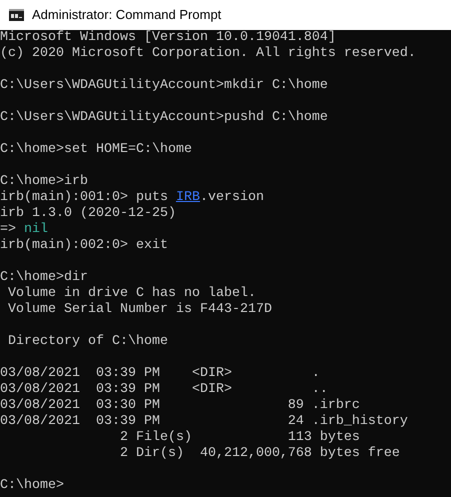  I want to click on console-text: 03/08/2021 03:30 PM 89 .irbrc, so click(180, 405).